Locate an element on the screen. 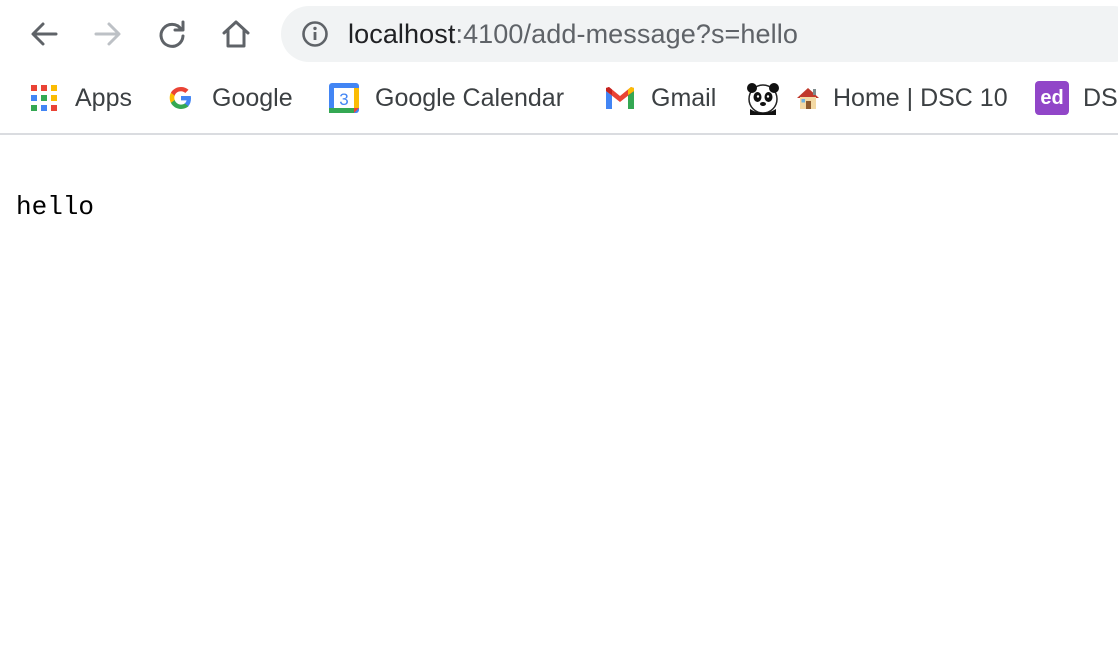 This screenshot has height=662, width=1118. bookmark-google: Google is located at coordinates (228, 98).